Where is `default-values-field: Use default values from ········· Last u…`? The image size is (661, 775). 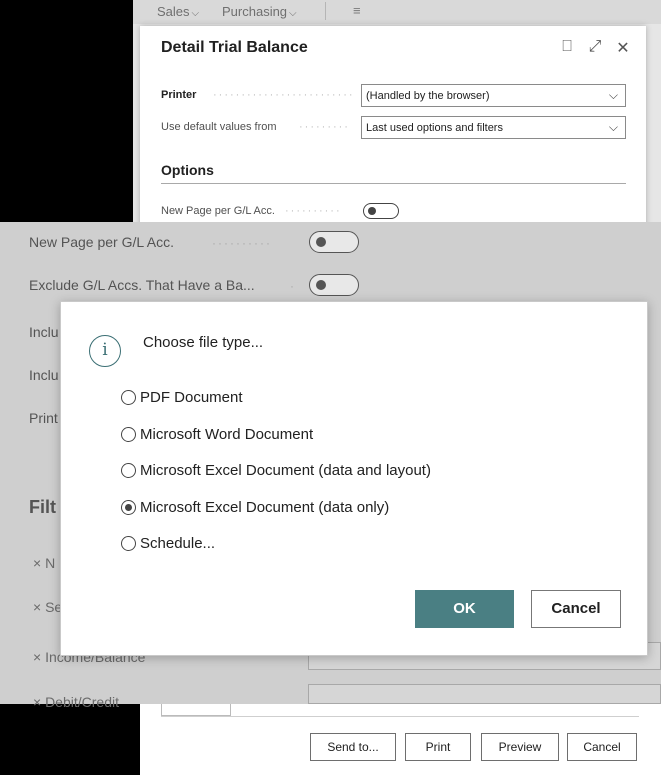
default-values-field: Use default values from ········· Last u… is located at coordinates (393, 128).